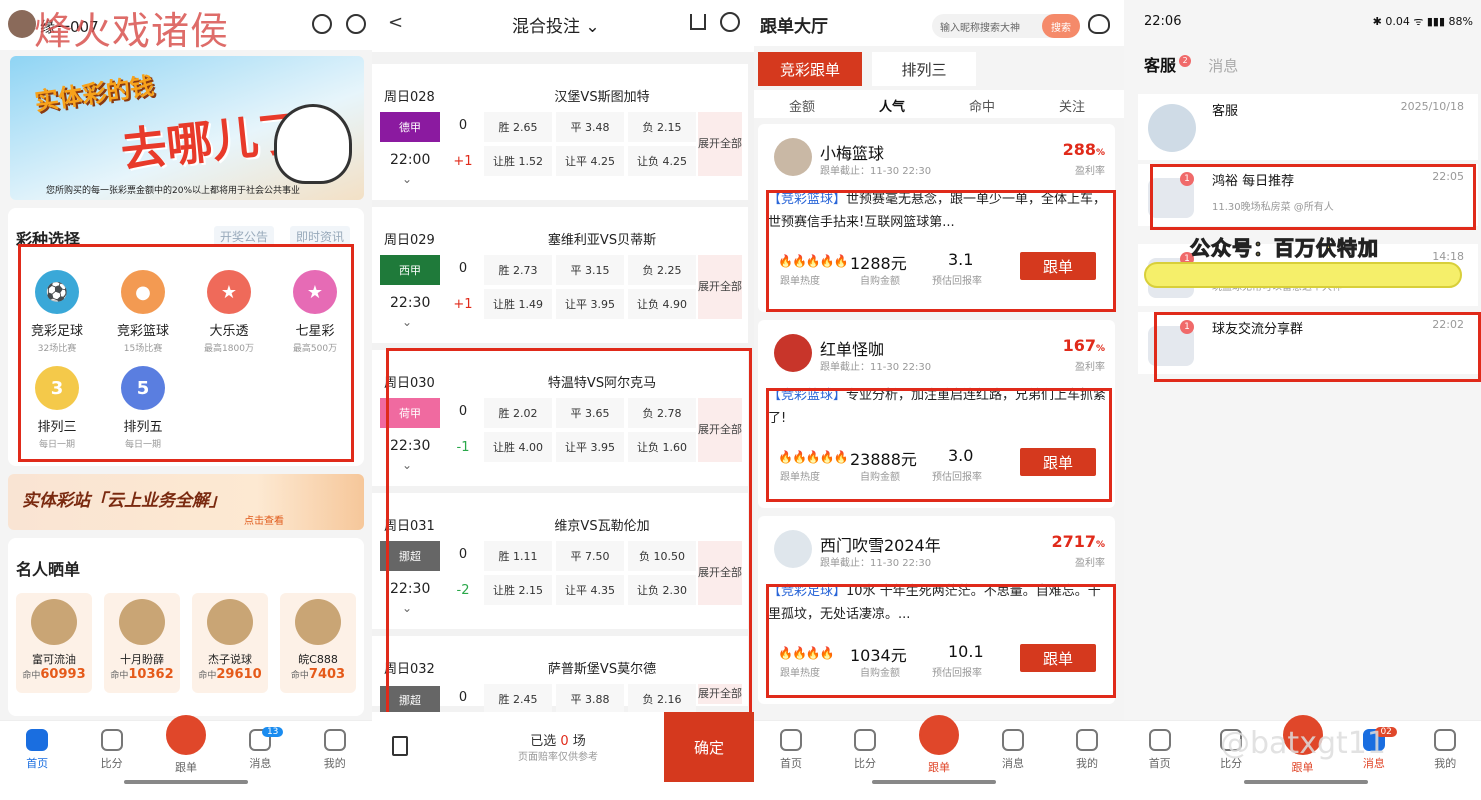  I want to click on odds-cell: 负 2.25, so click(662, 270).